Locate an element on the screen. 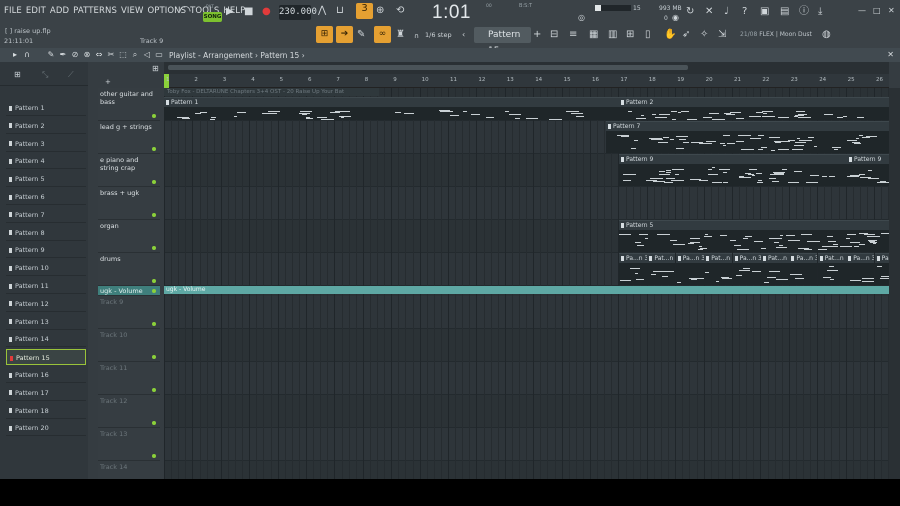  pattern-item: Pattern 10 is located at coordinates (46, 268).